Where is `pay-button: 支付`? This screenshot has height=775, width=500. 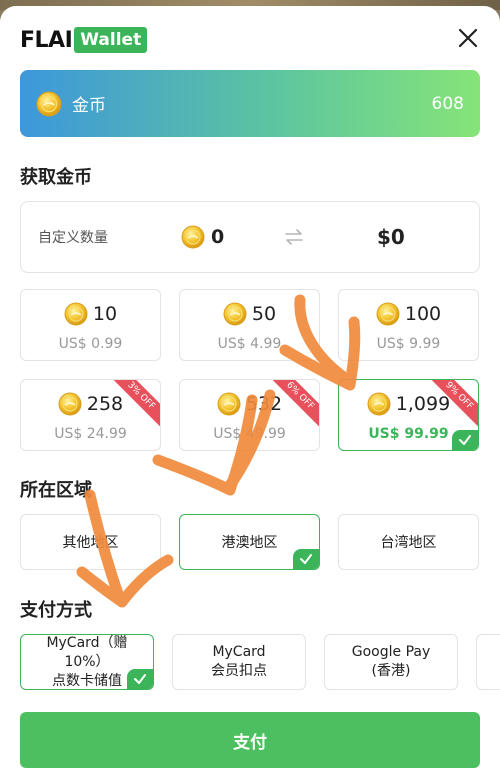 pay-button: 支付 is located at coordinates (250, 740).